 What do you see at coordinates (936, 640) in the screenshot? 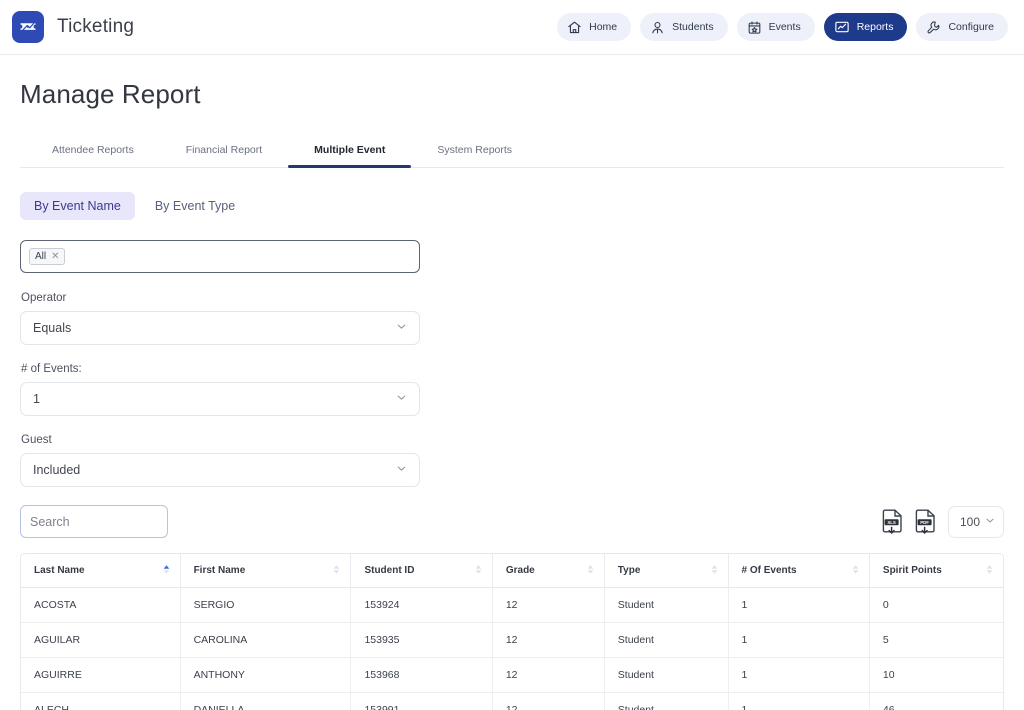
I see `cell-spirit-points: 5` at bounding box center [936, 640].